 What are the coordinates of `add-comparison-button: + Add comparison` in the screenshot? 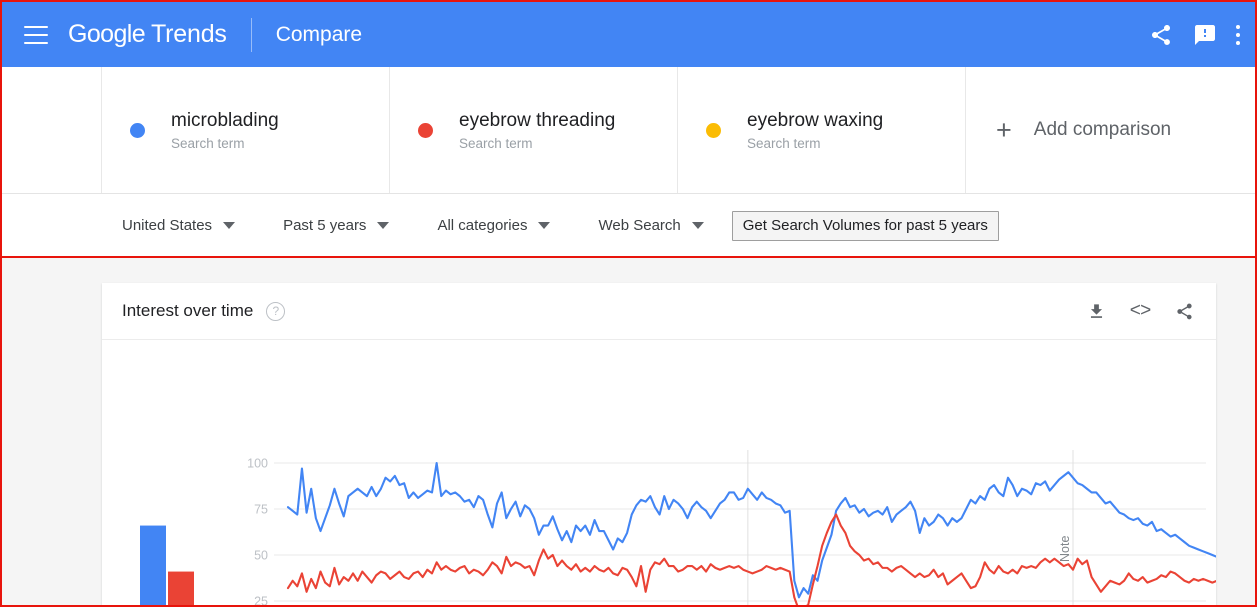 It's located at (1110, 130).